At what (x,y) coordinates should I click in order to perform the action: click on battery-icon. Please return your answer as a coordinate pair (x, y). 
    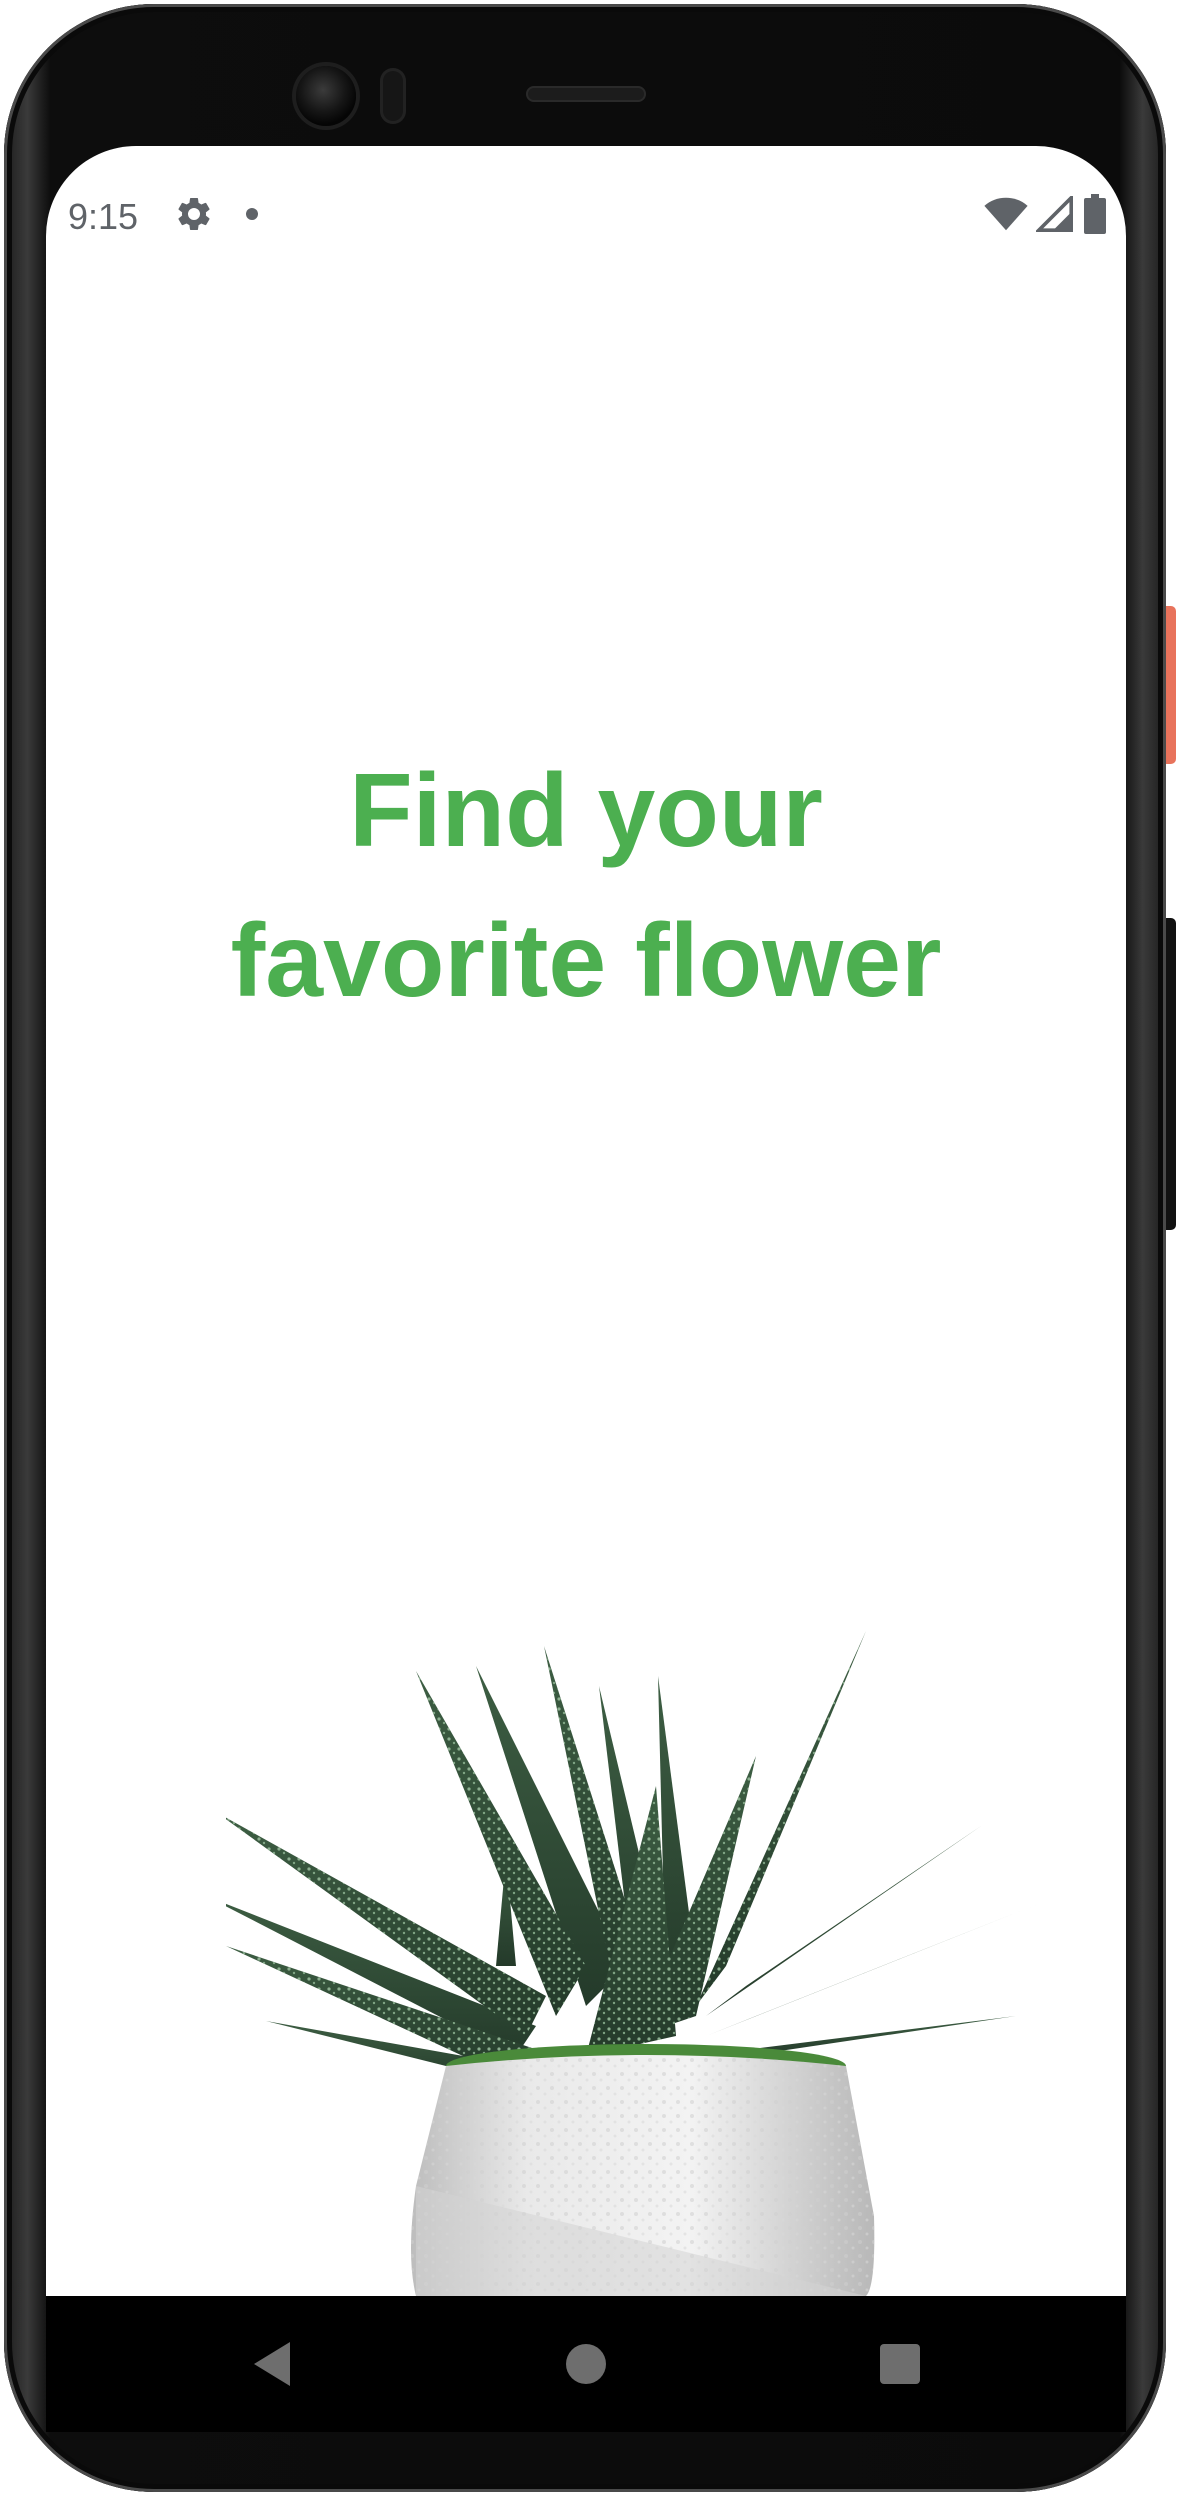
    Looking at the image, I should click on (1095, 214).